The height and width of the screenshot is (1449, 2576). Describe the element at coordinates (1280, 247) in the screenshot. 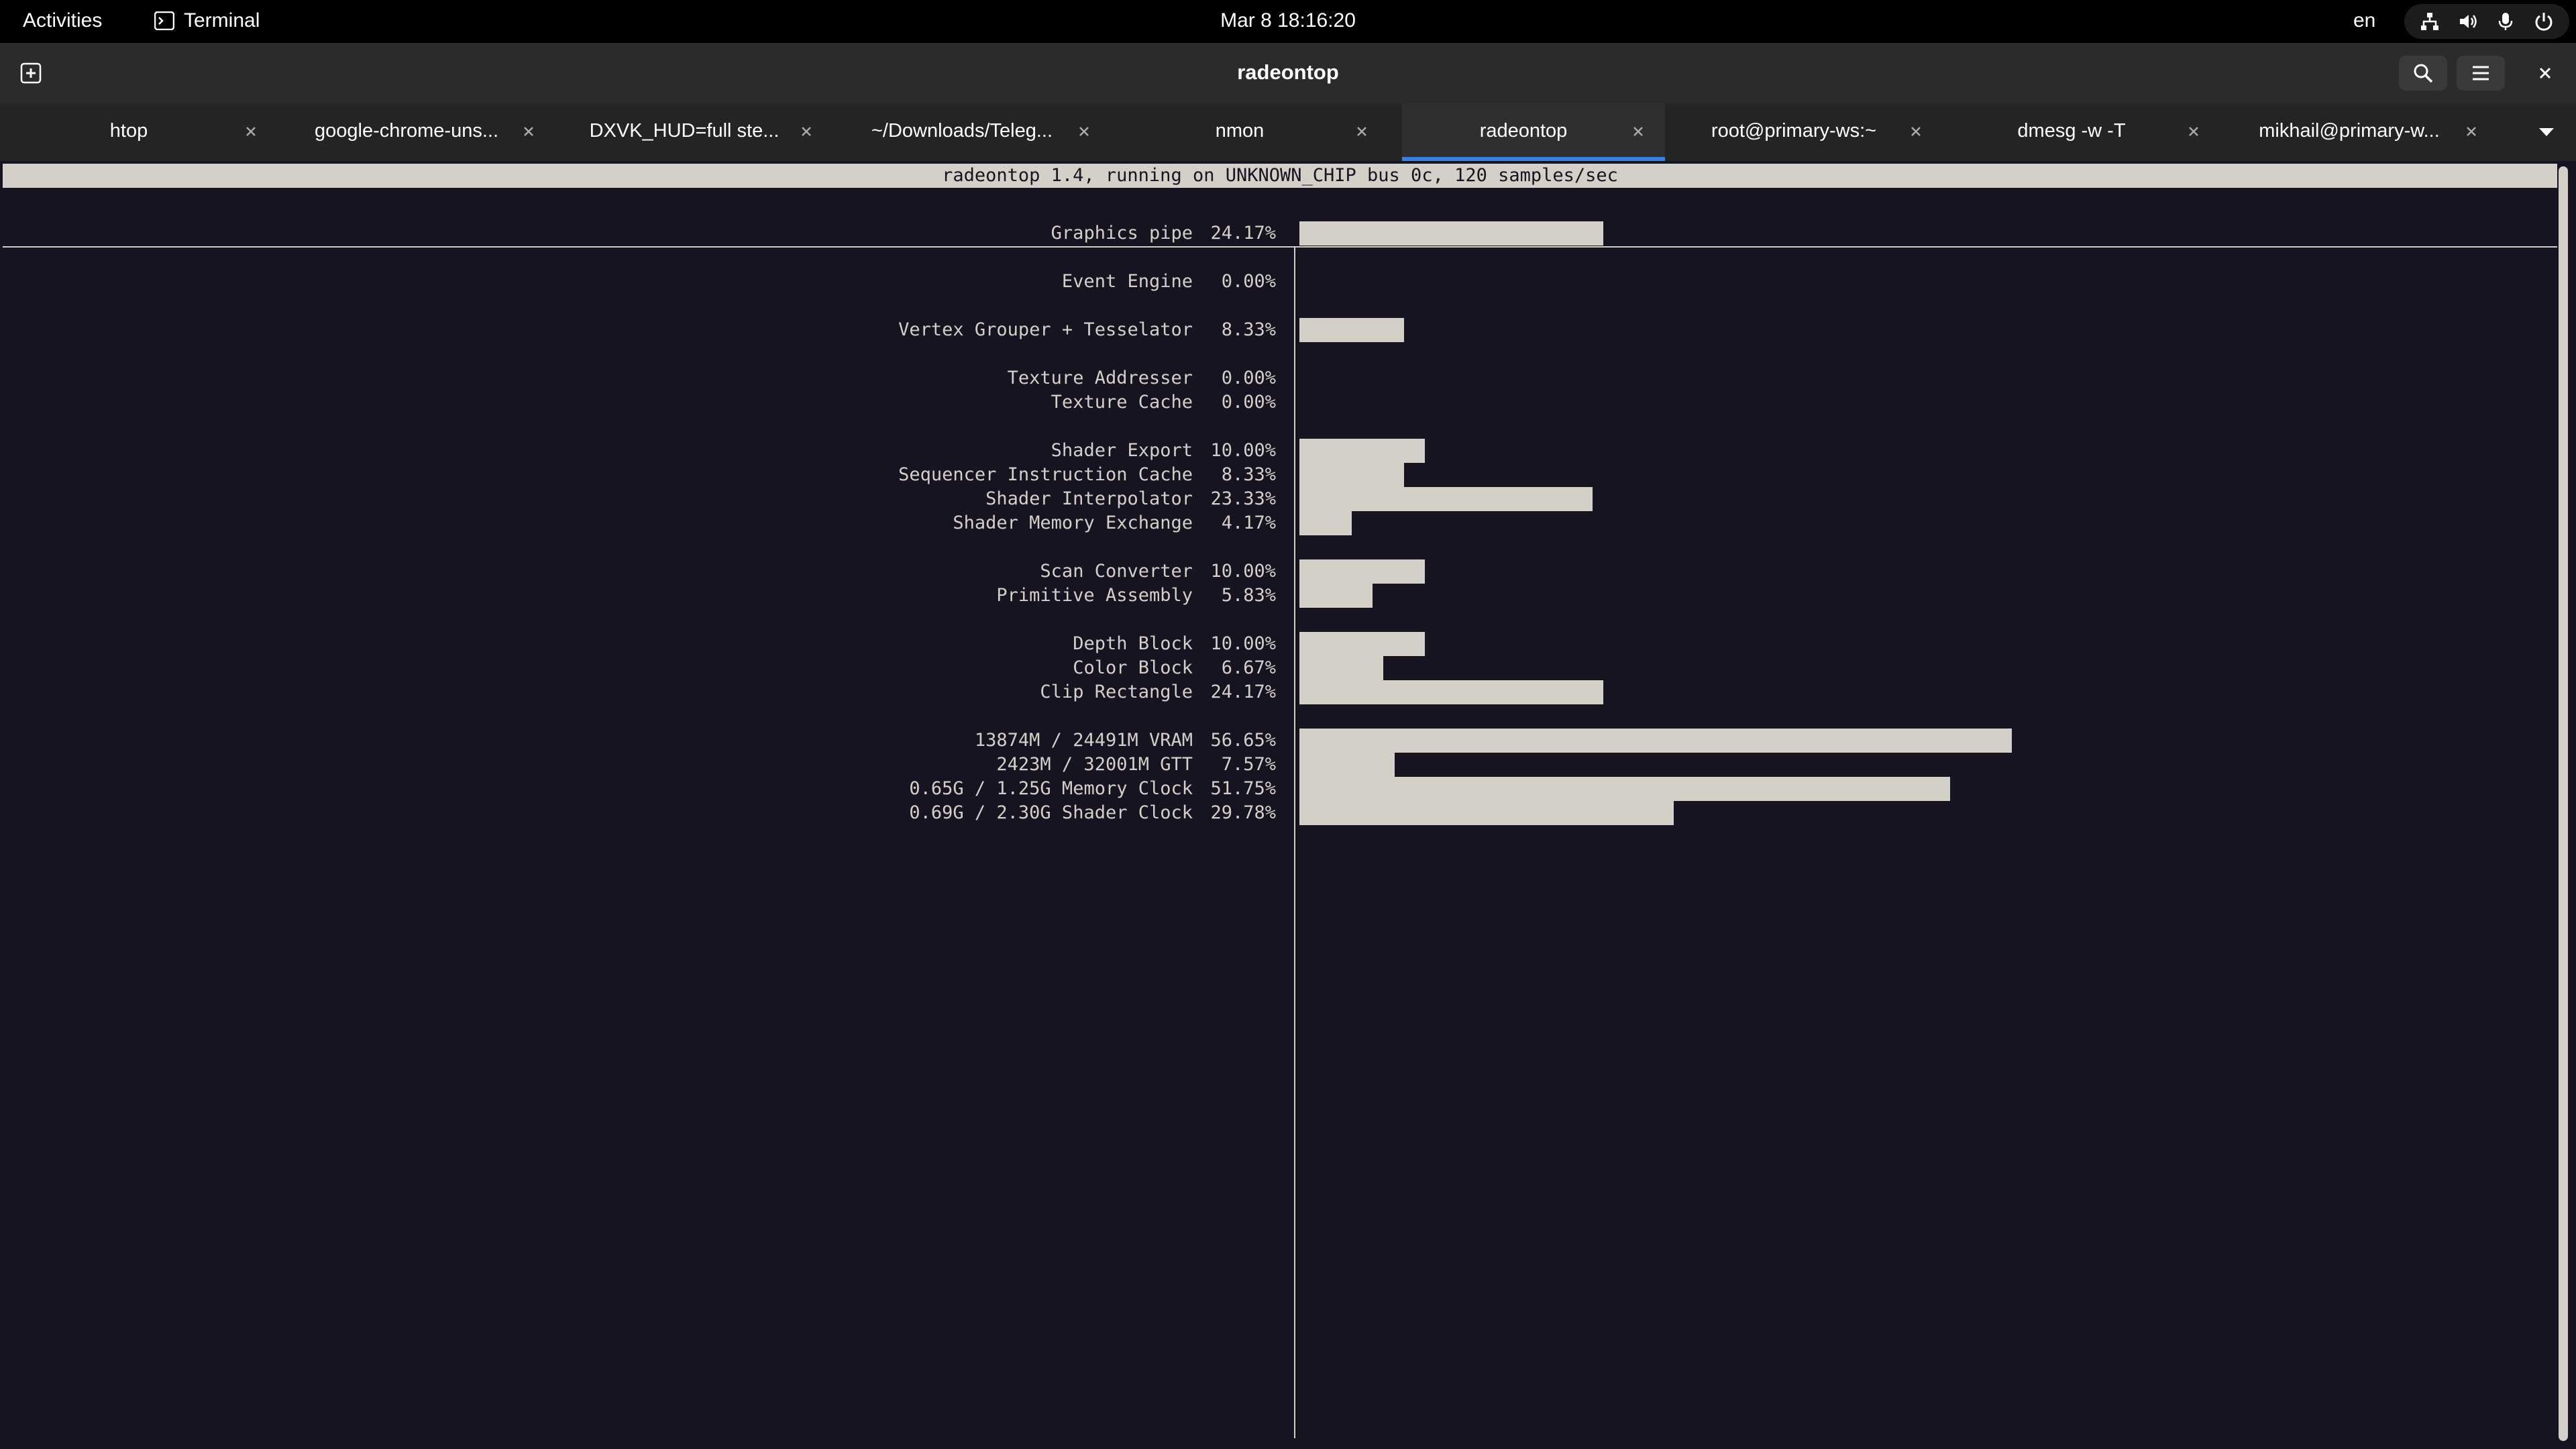

I see `separator-line` at that location.